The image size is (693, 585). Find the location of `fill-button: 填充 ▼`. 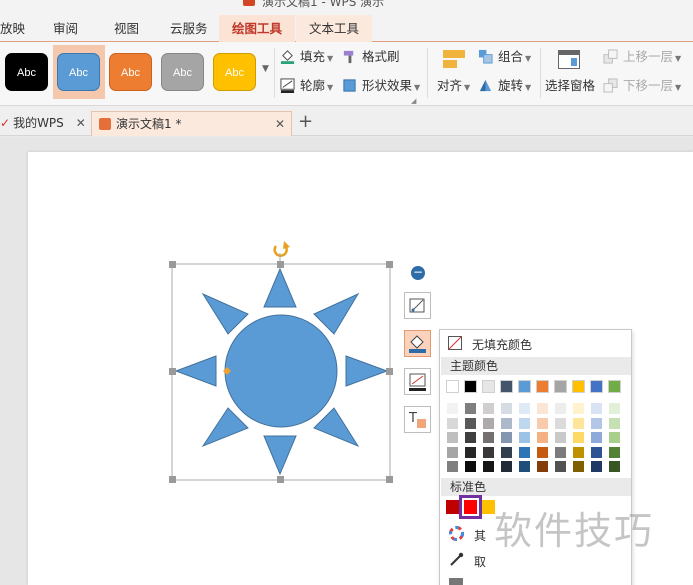

fill-button: 填充 ▼ is located at coordinates (306, 57).